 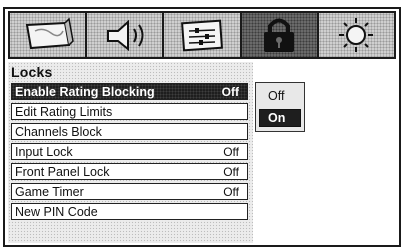 I want to click on menu-item-edit-rating-limits: Edit Rating Limits, so click(x=129, y=111).